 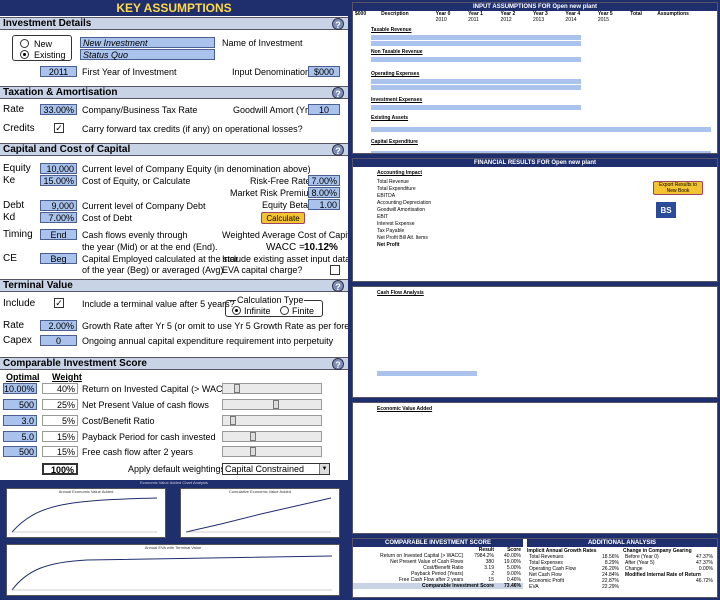 I want to click on finite-radio, so click(x=284, y=310).